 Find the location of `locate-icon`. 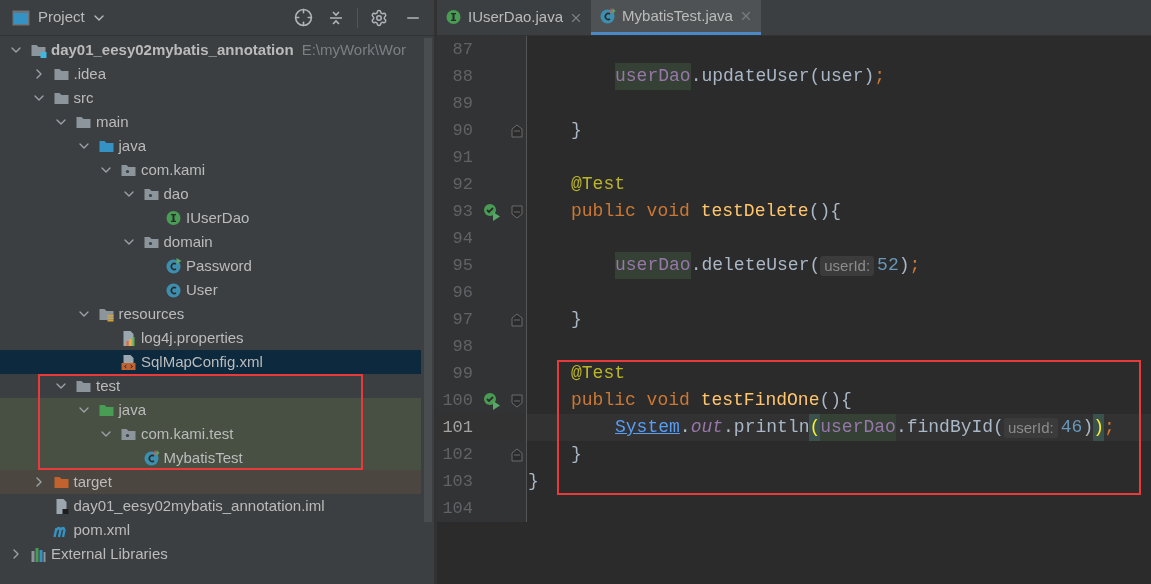

locate-icon is located at coordinates (303, 17).